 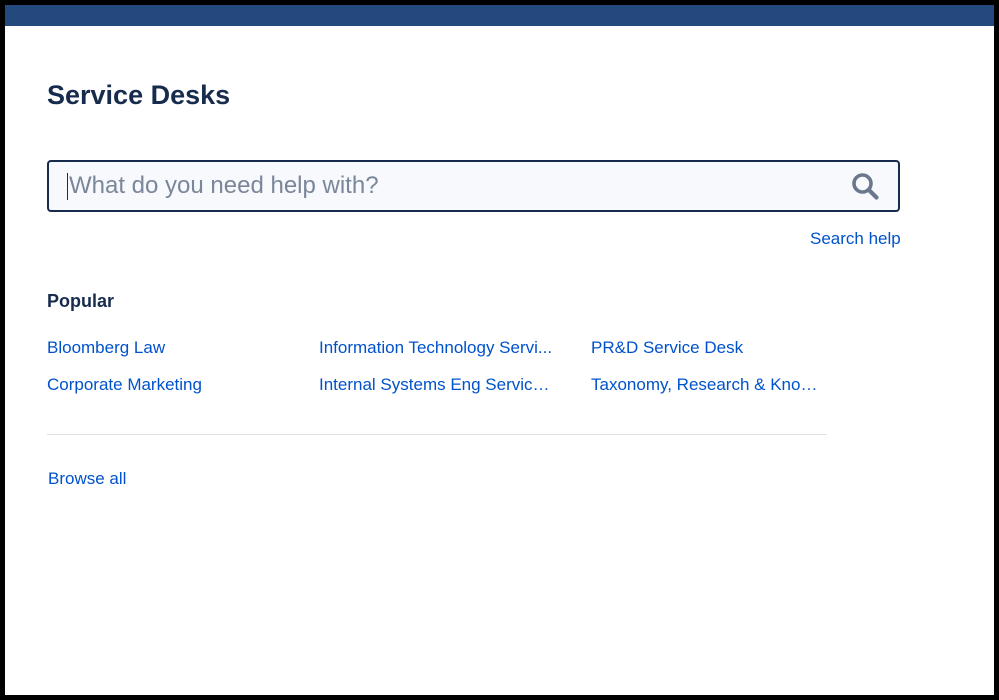 What do you see at coordinates (67, 186) in the screenshot?
I see `text-caret` at bounding box center [67, 186].